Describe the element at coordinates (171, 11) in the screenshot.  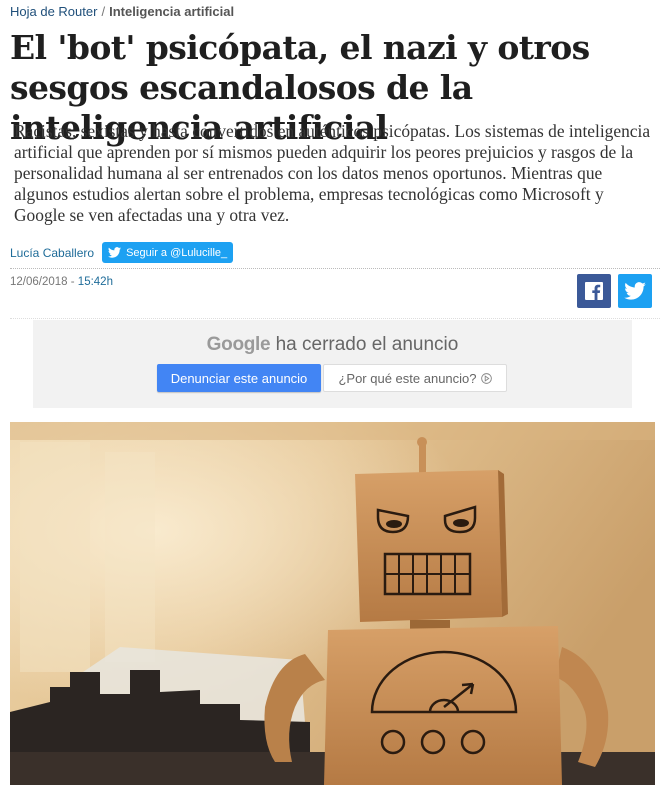
I see `breadcrumb-current: Inteligencia artificial` at that location.